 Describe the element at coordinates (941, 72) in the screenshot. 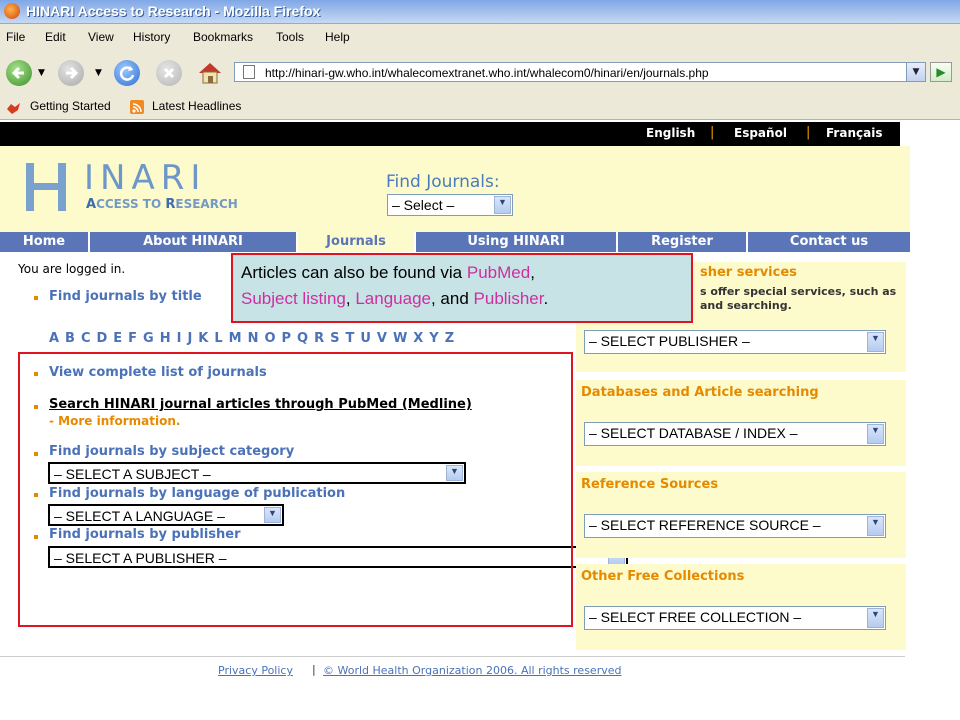

I see `go-button: ▶` at that location.